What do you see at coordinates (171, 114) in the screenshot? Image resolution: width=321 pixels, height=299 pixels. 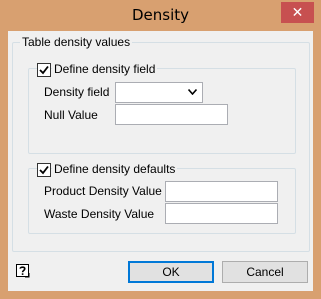 I see `null-value-input` at bounding box center [171, 114].